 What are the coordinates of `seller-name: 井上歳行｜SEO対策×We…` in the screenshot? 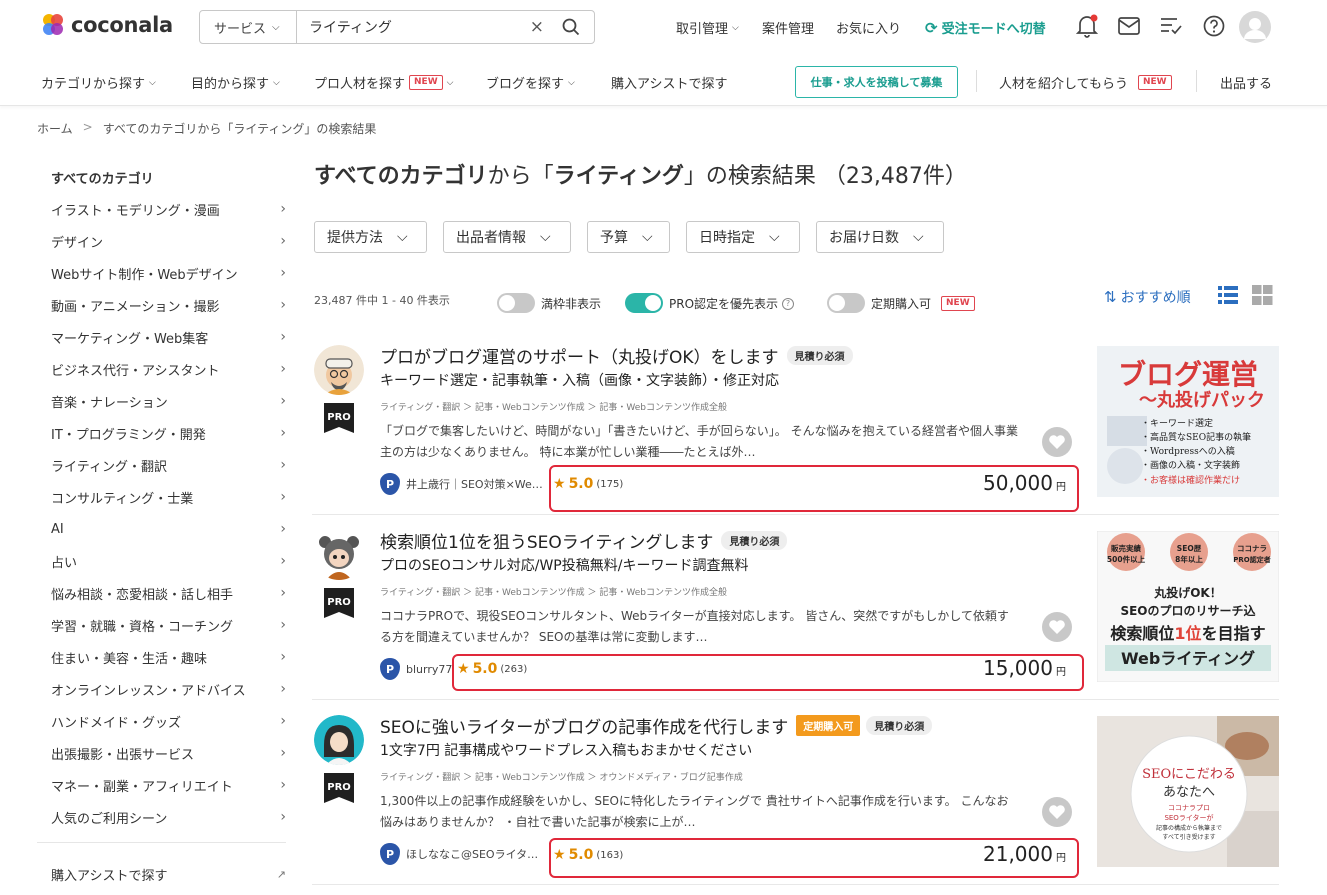 It's located at (474, 484).